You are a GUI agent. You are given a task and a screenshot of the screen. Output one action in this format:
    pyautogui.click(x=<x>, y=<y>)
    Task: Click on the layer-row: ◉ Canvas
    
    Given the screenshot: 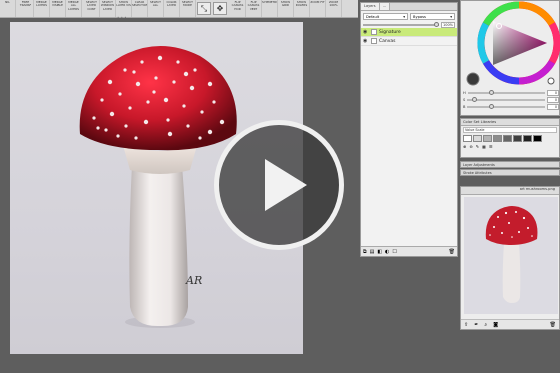 What is the action you would take?
    pyautogui.click(x=409, y=41)
    